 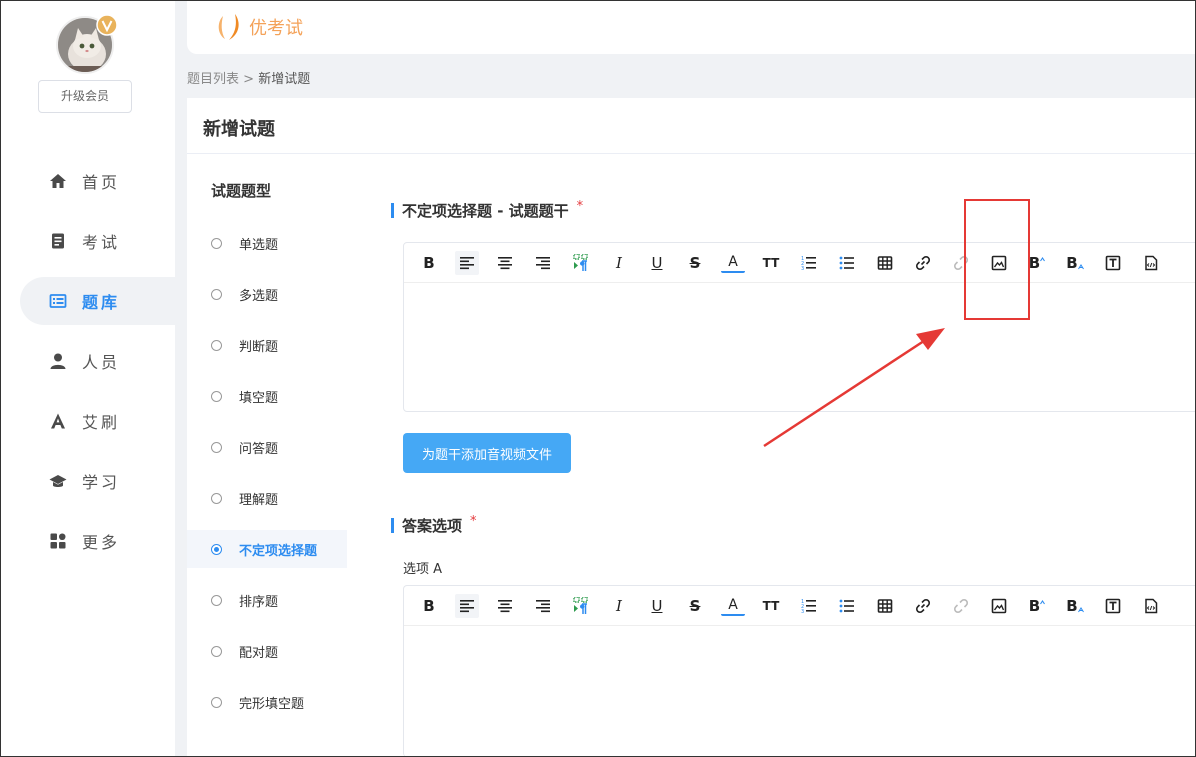 I want to click on question-type-heading: 试题题型, so click(x=241, y=191).